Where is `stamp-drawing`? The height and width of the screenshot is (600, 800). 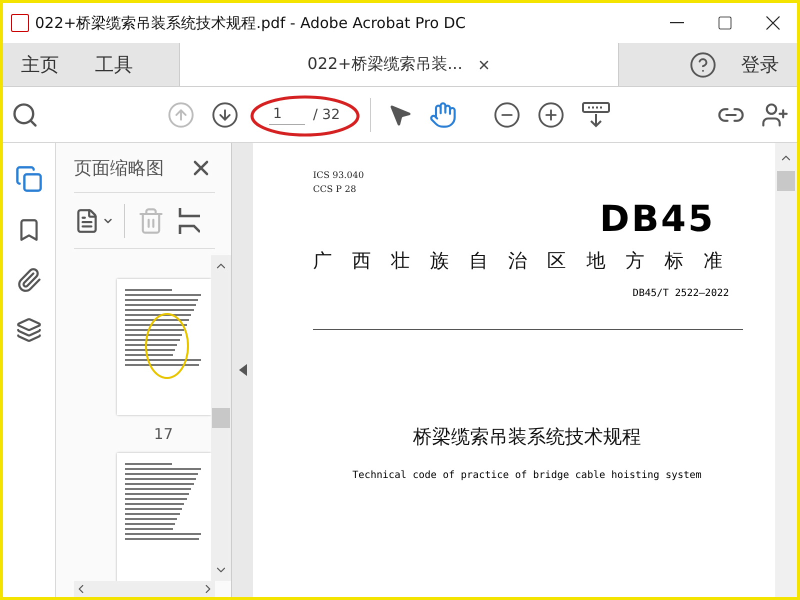 stamp-drawing is located at coordinates (167, 346).